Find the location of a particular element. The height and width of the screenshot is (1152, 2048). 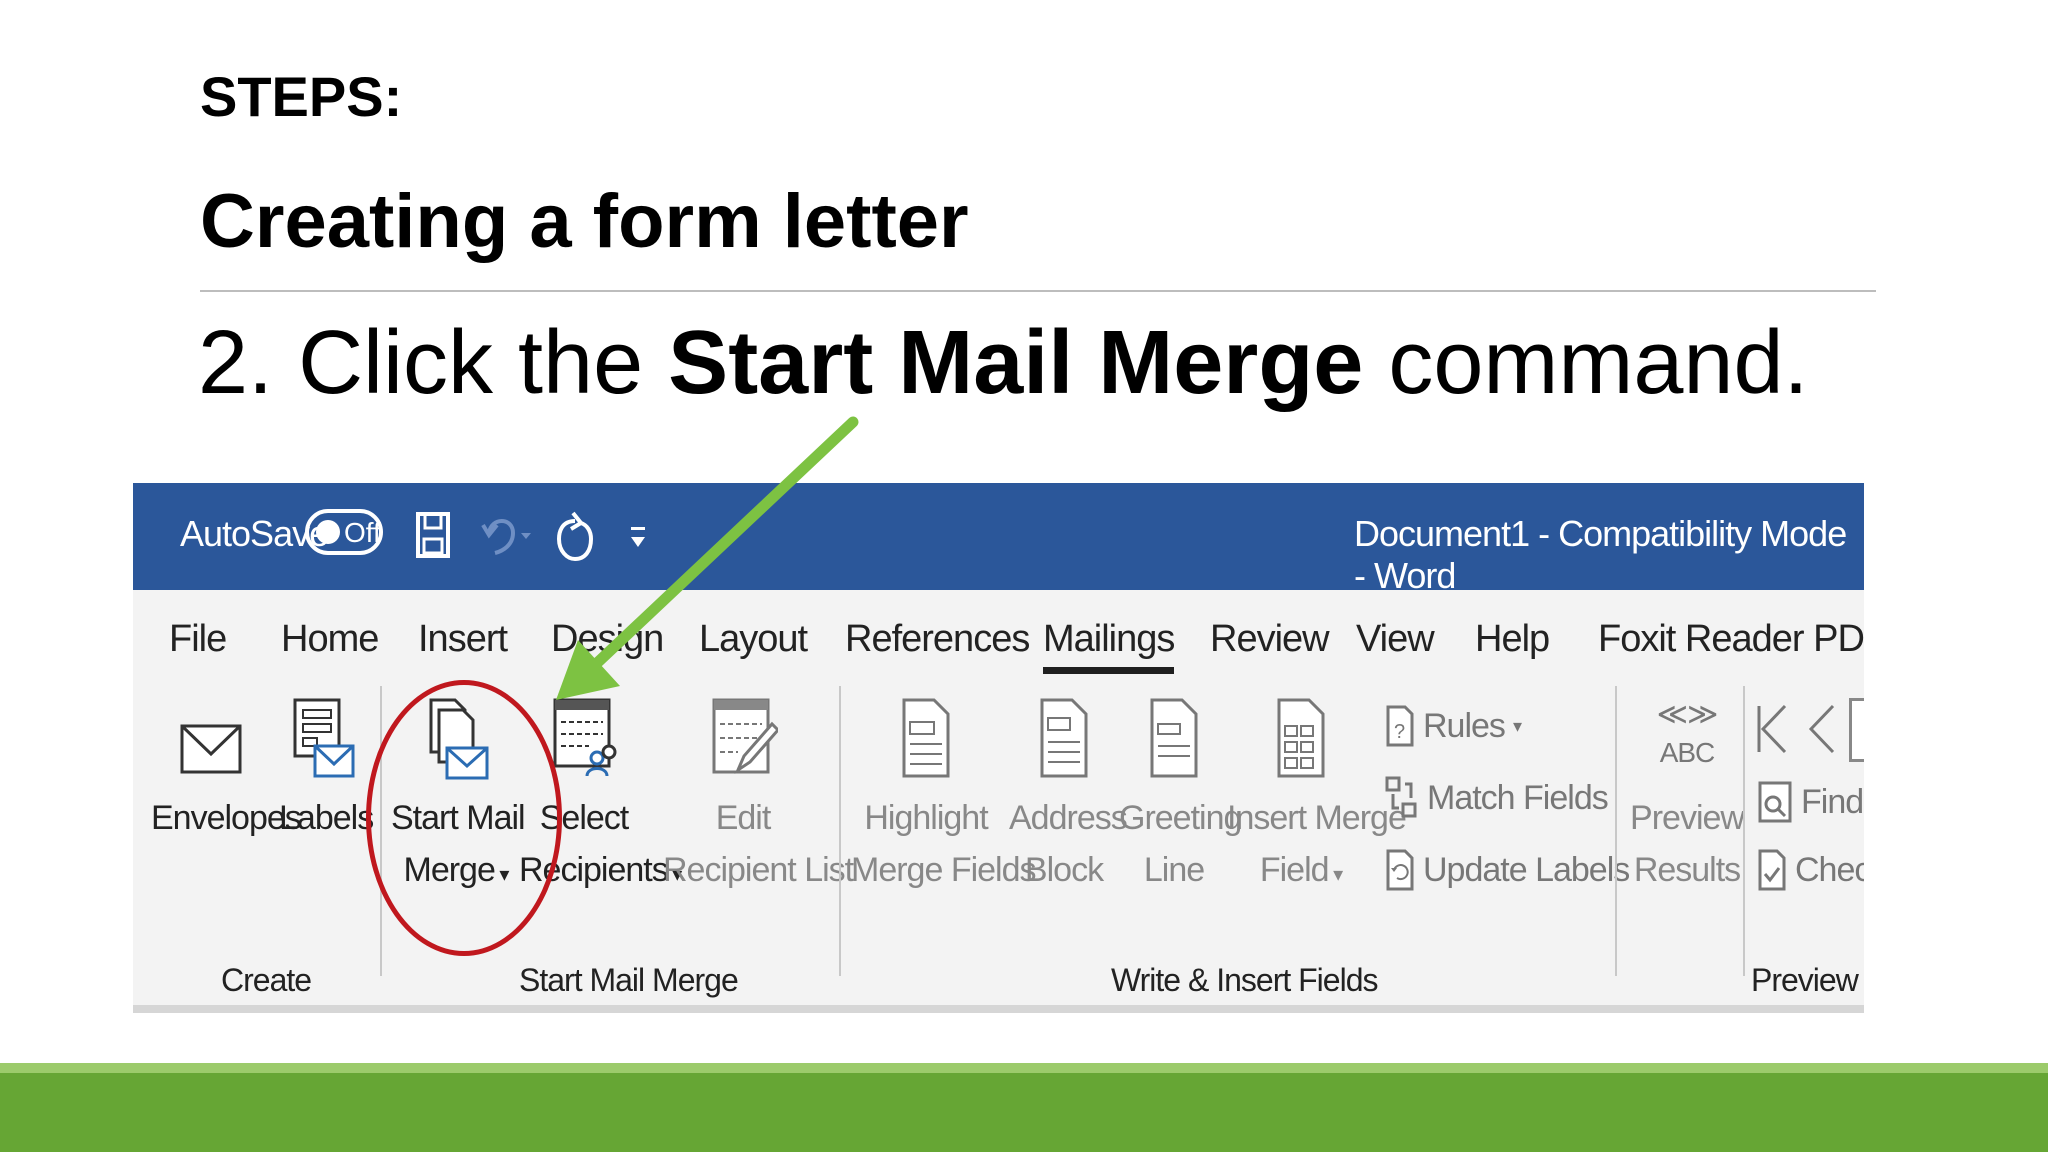

save-icon is located at coordinates (433, 539).